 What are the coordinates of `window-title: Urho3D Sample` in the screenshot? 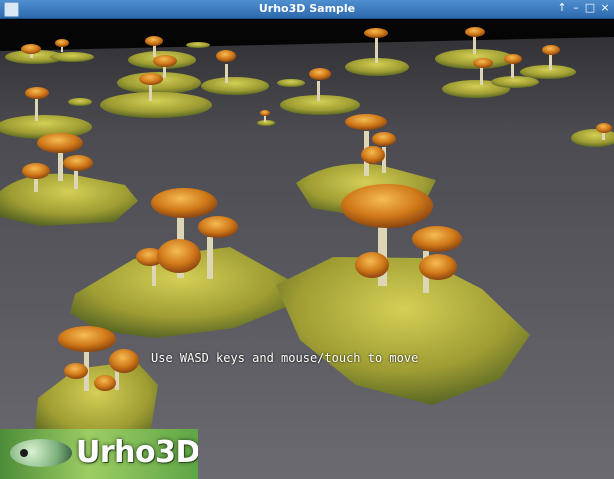 It's located at (307, 8).